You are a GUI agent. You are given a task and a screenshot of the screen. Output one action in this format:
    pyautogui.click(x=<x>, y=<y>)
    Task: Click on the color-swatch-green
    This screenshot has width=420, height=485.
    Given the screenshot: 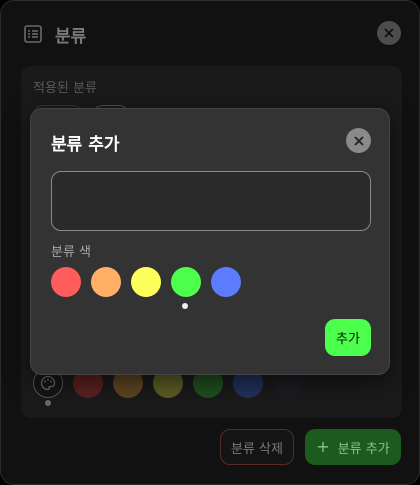 What is the action you would take?
    pyautogui.click(x=186, y=282)
    